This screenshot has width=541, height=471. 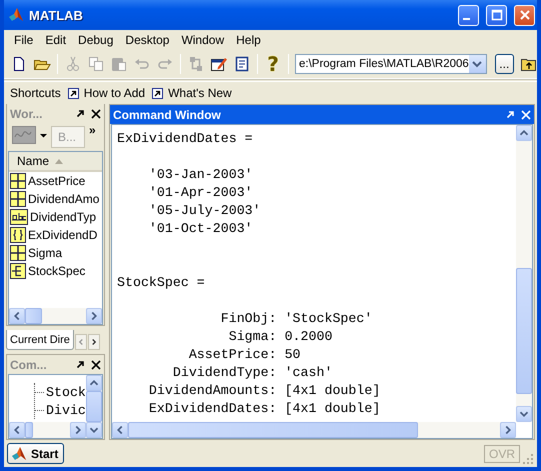 I want to click on output-line: DividendType: 'cash', so click(x=252, y=372).